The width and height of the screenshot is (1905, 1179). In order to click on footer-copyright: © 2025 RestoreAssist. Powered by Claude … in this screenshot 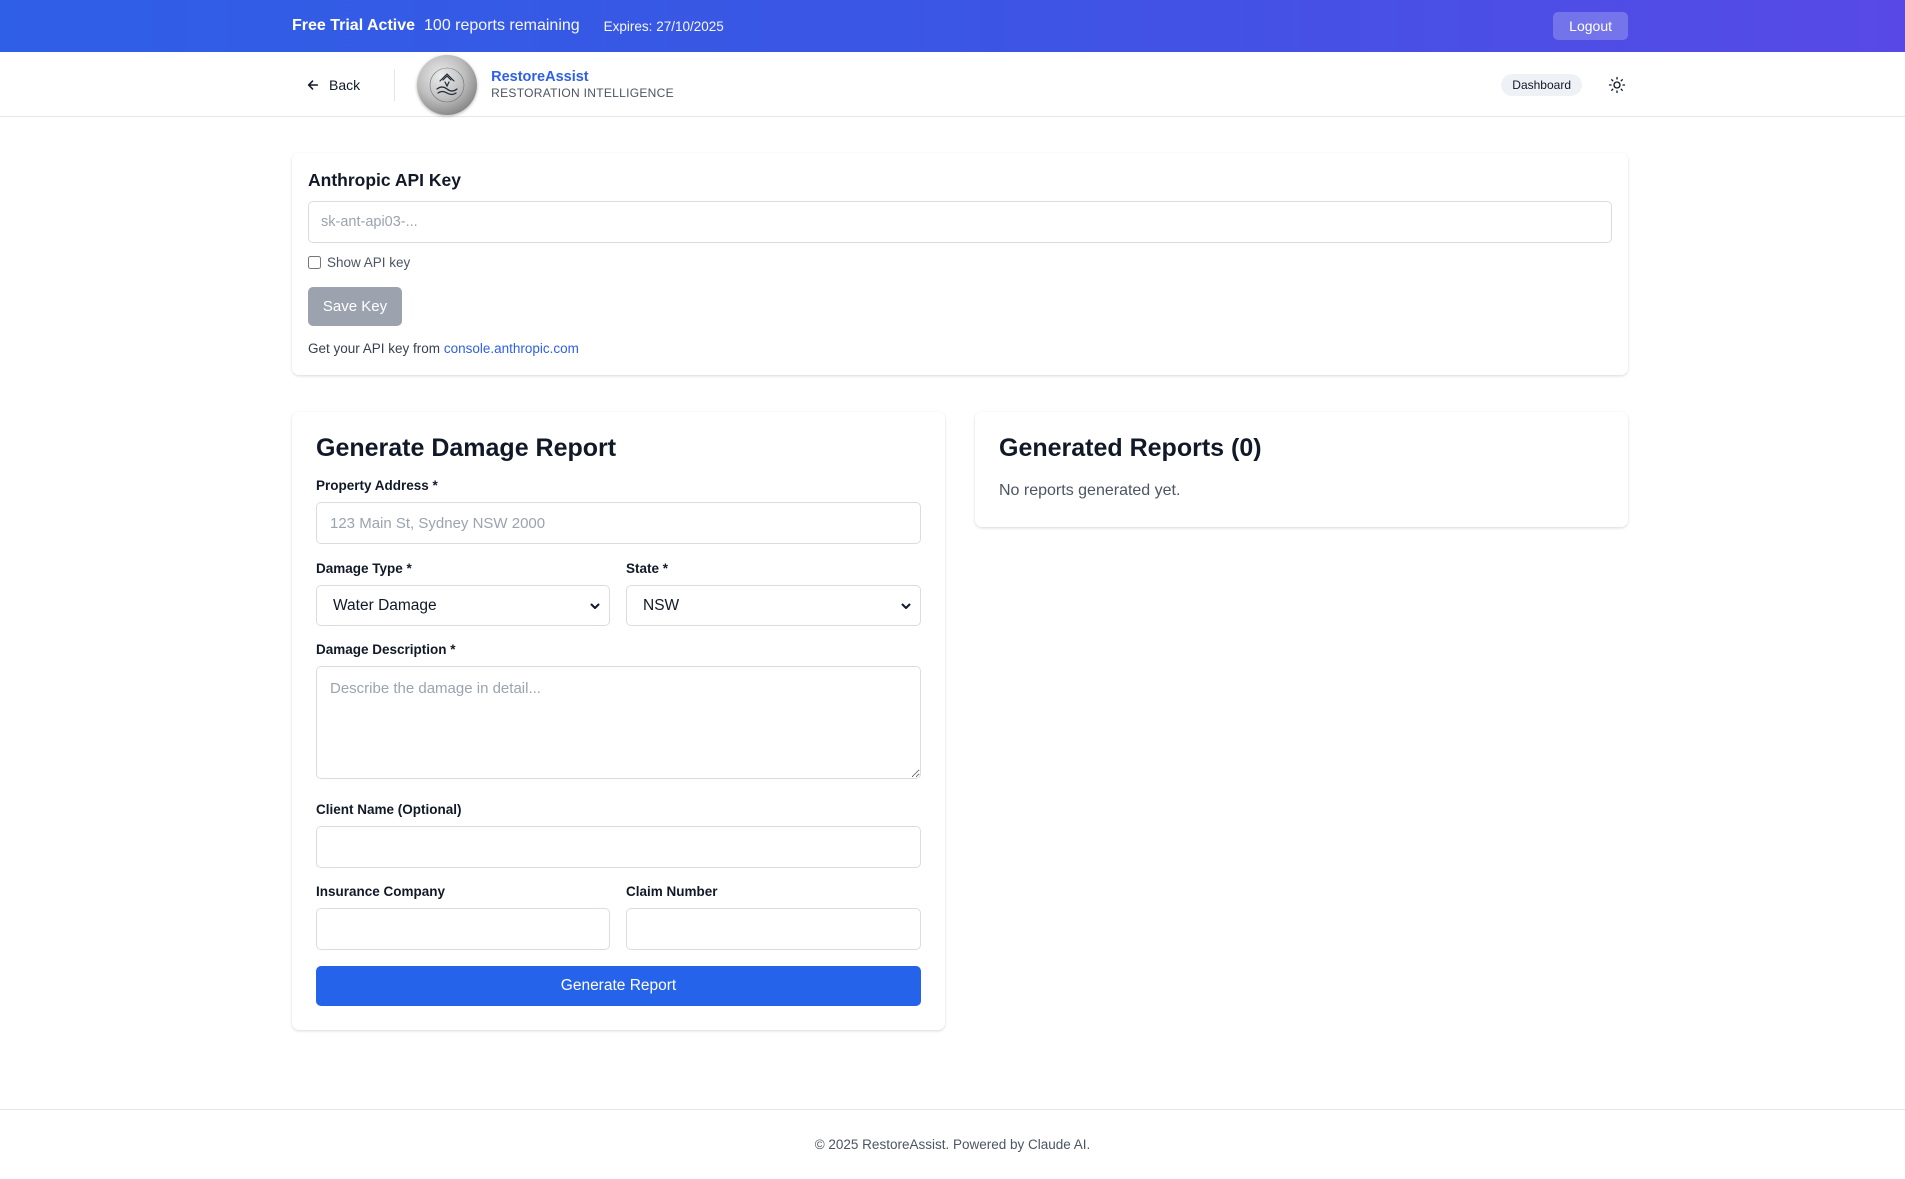, I will do `click(952, 1144)`.